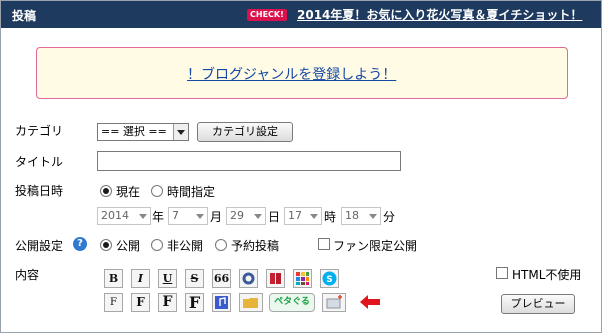 The width and height of the screenshot is (602, 333). I want to click on strikethrough-button: S, so click(194, 278).